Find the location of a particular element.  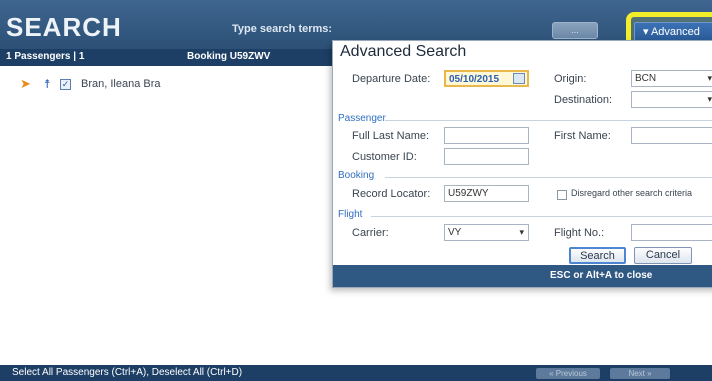

passenger-name: Bran, Ileana Bra is located at coordinates (121, 84).